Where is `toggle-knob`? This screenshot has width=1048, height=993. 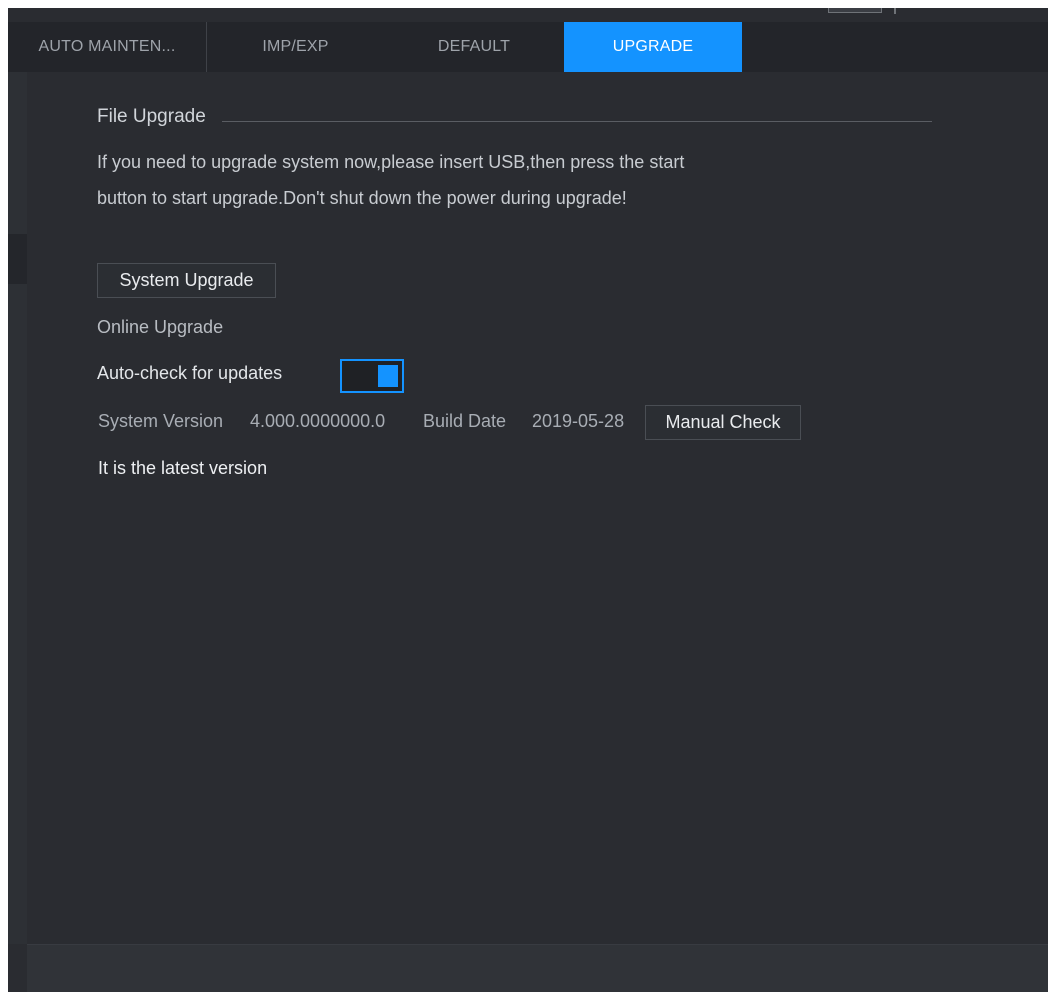 toggle-knob is located at coordinates (388, 376).